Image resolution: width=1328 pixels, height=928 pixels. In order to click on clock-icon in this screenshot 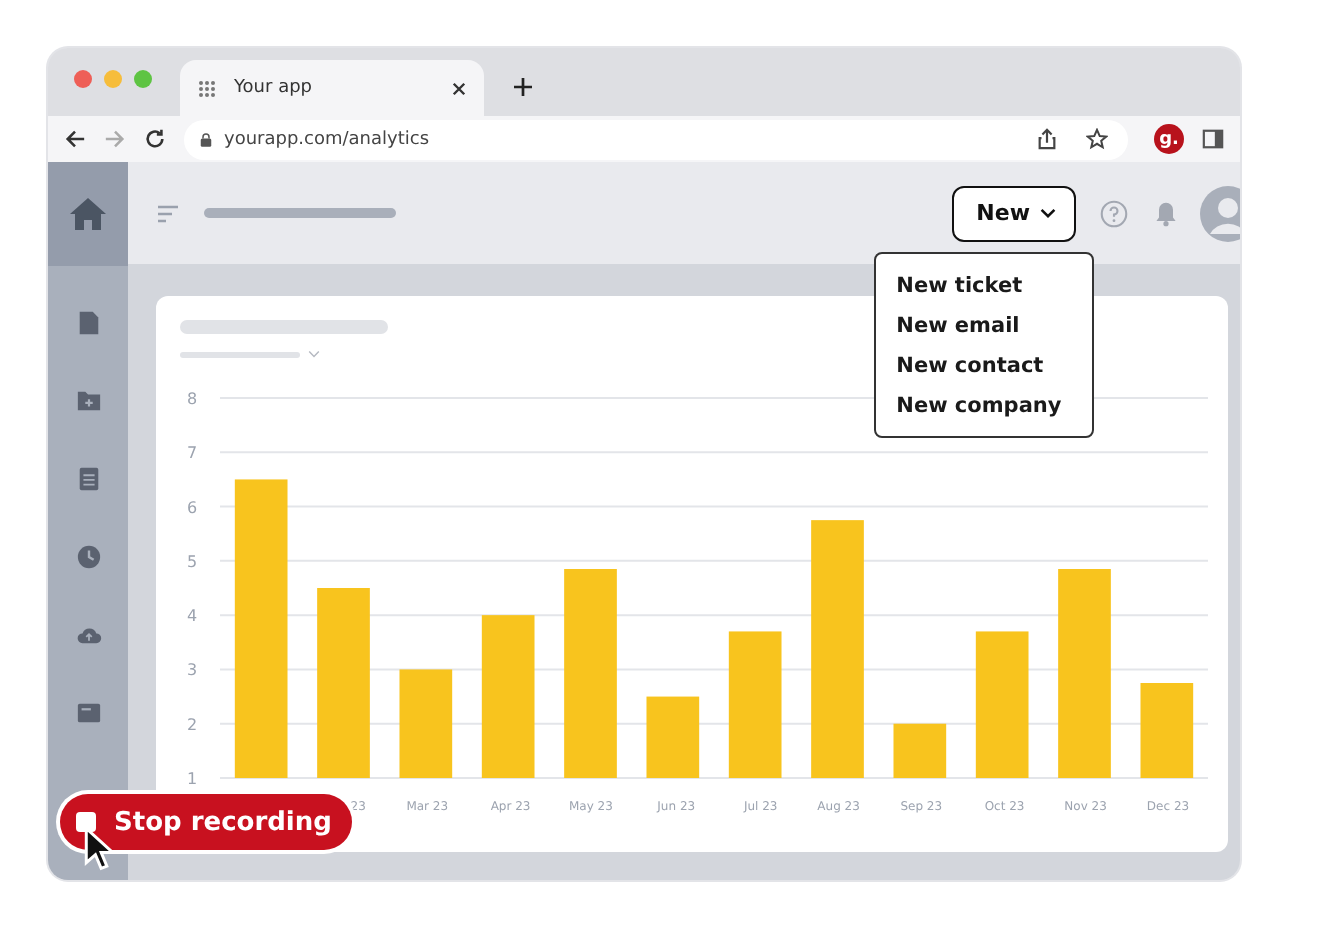, I will do `click(88, 557)`.